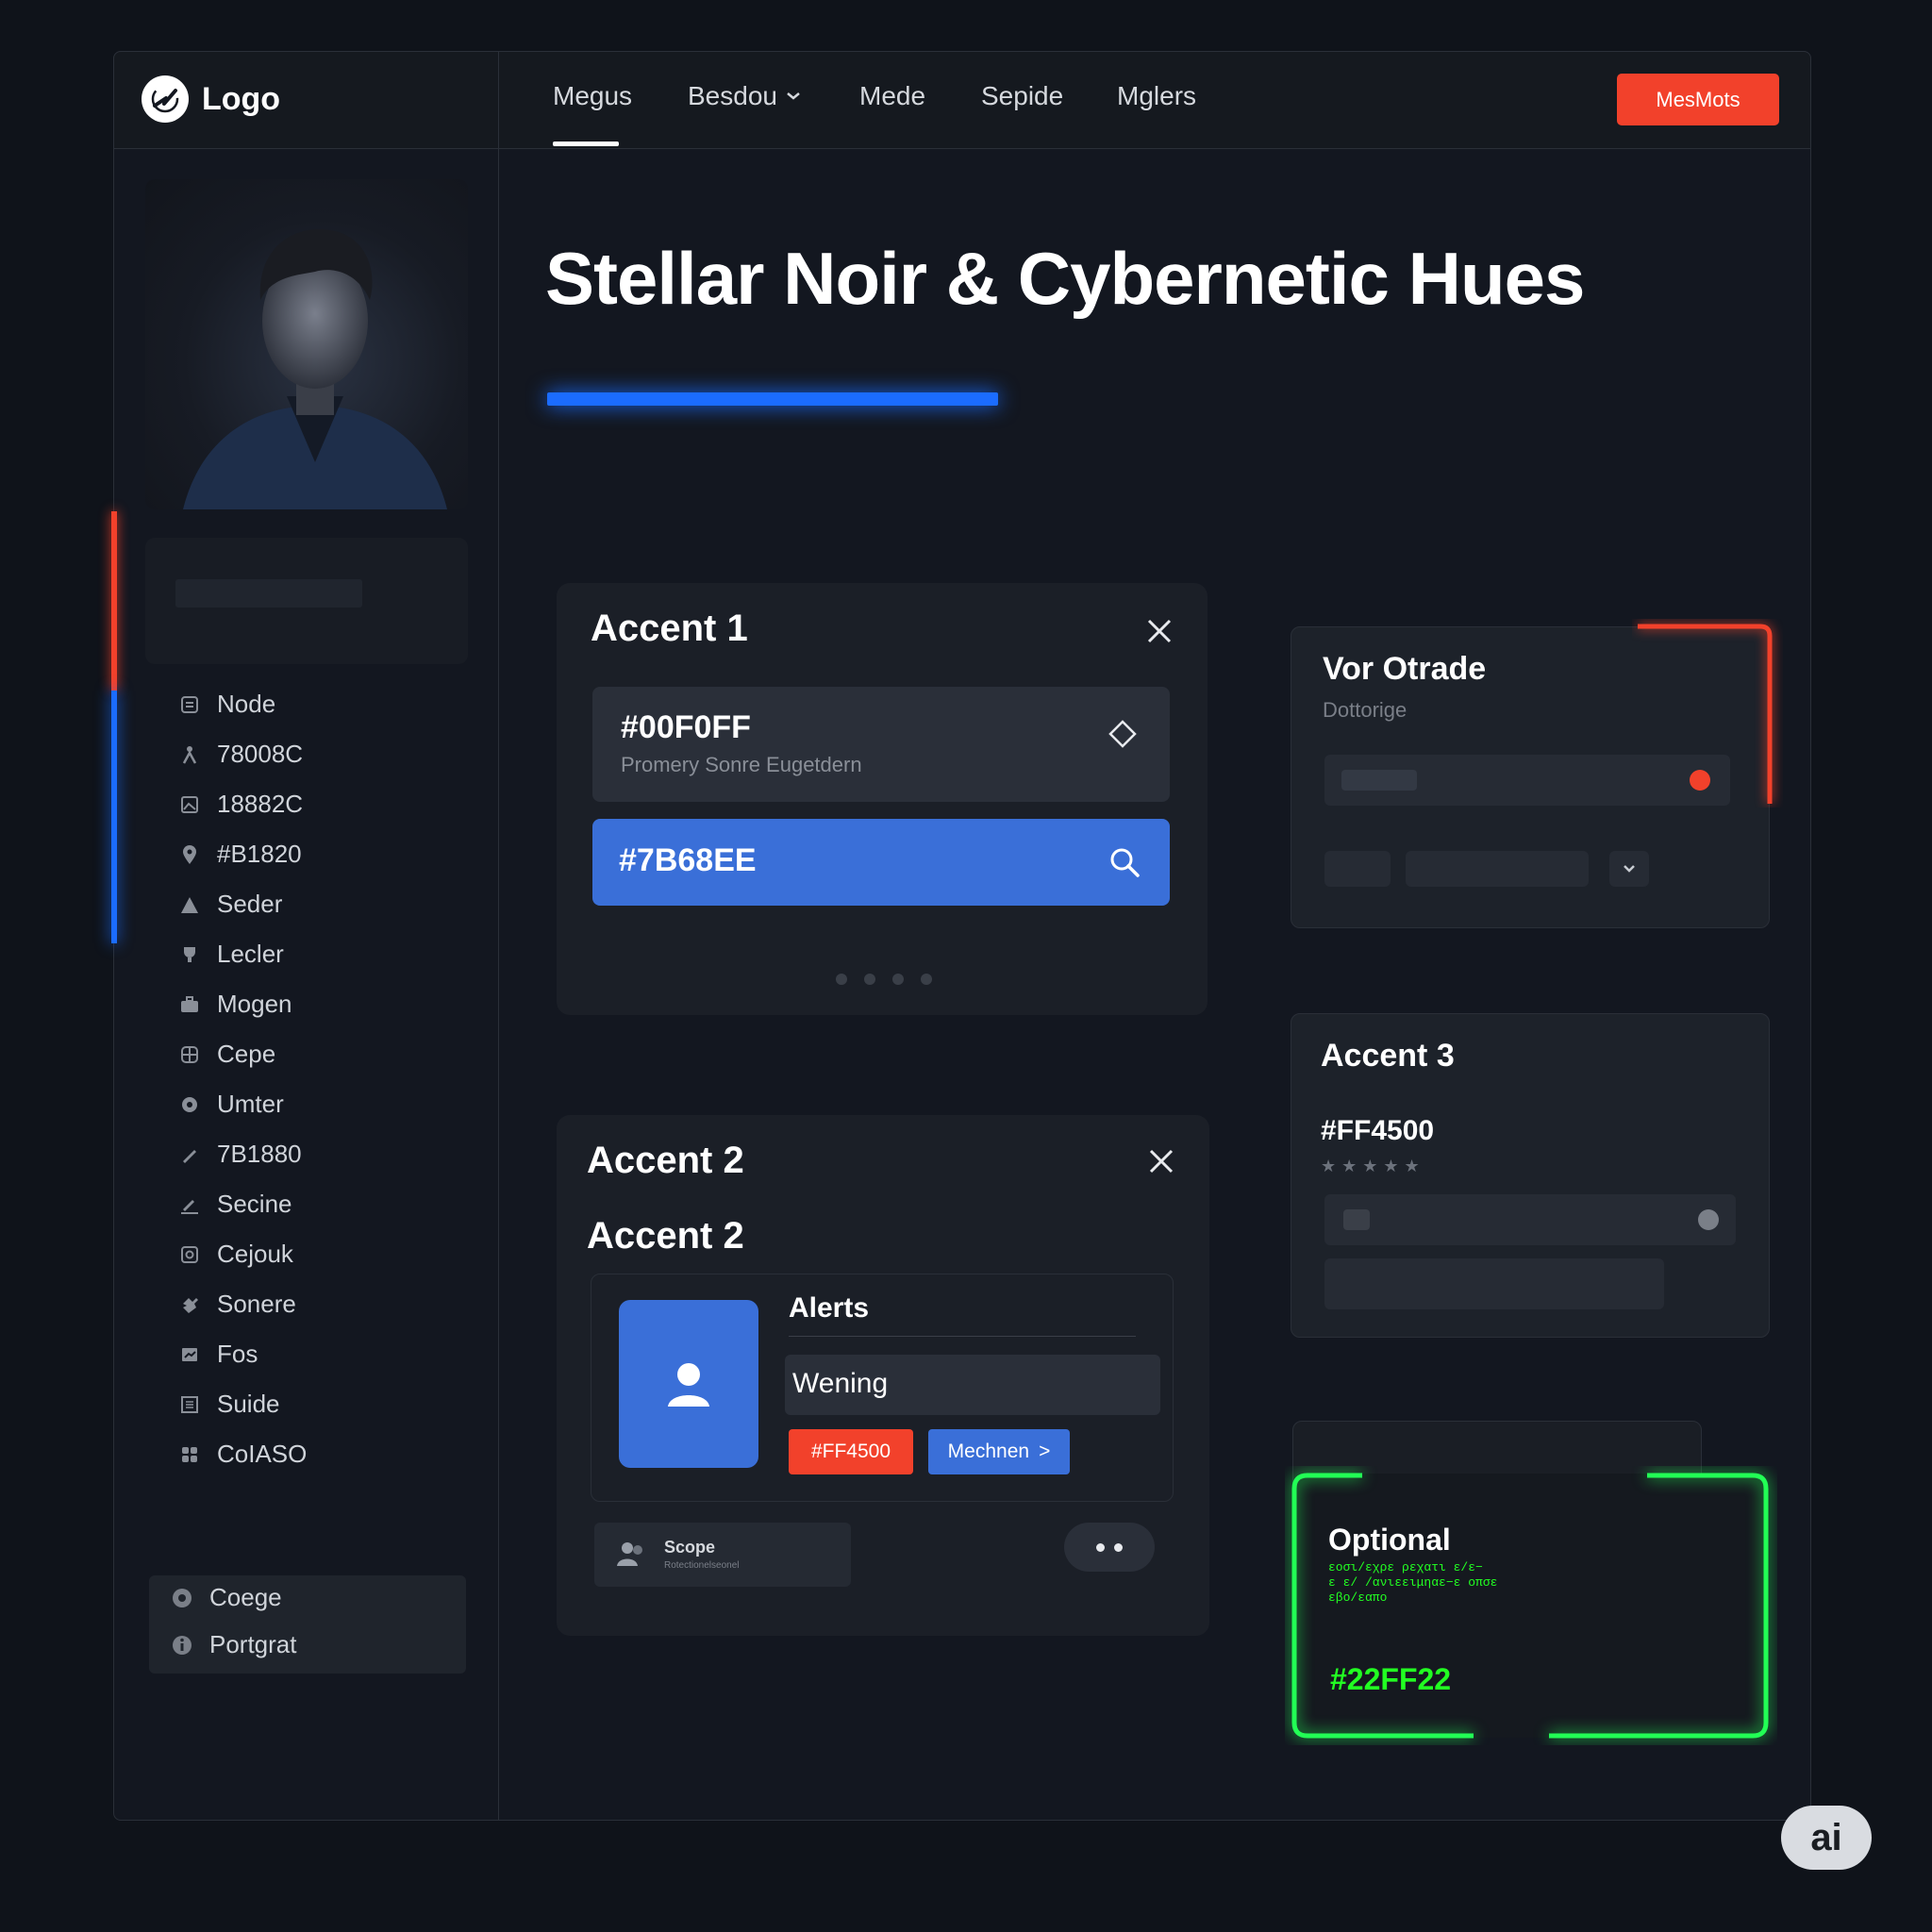  Describe the element at coordinates (190, 1454) in the screenshot. I see `apps-icon` at that location.